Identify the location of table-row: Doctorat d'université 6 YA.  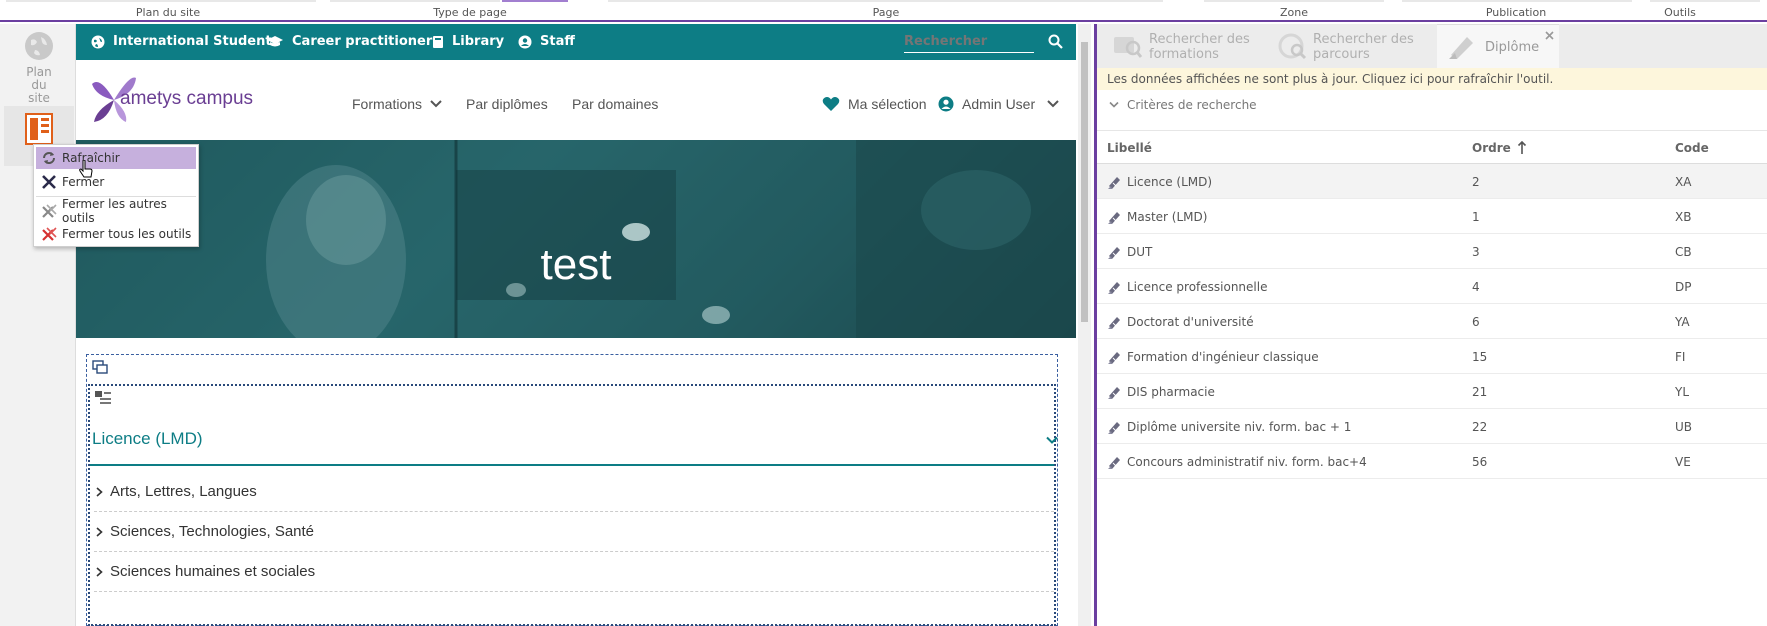
(1432, 321).